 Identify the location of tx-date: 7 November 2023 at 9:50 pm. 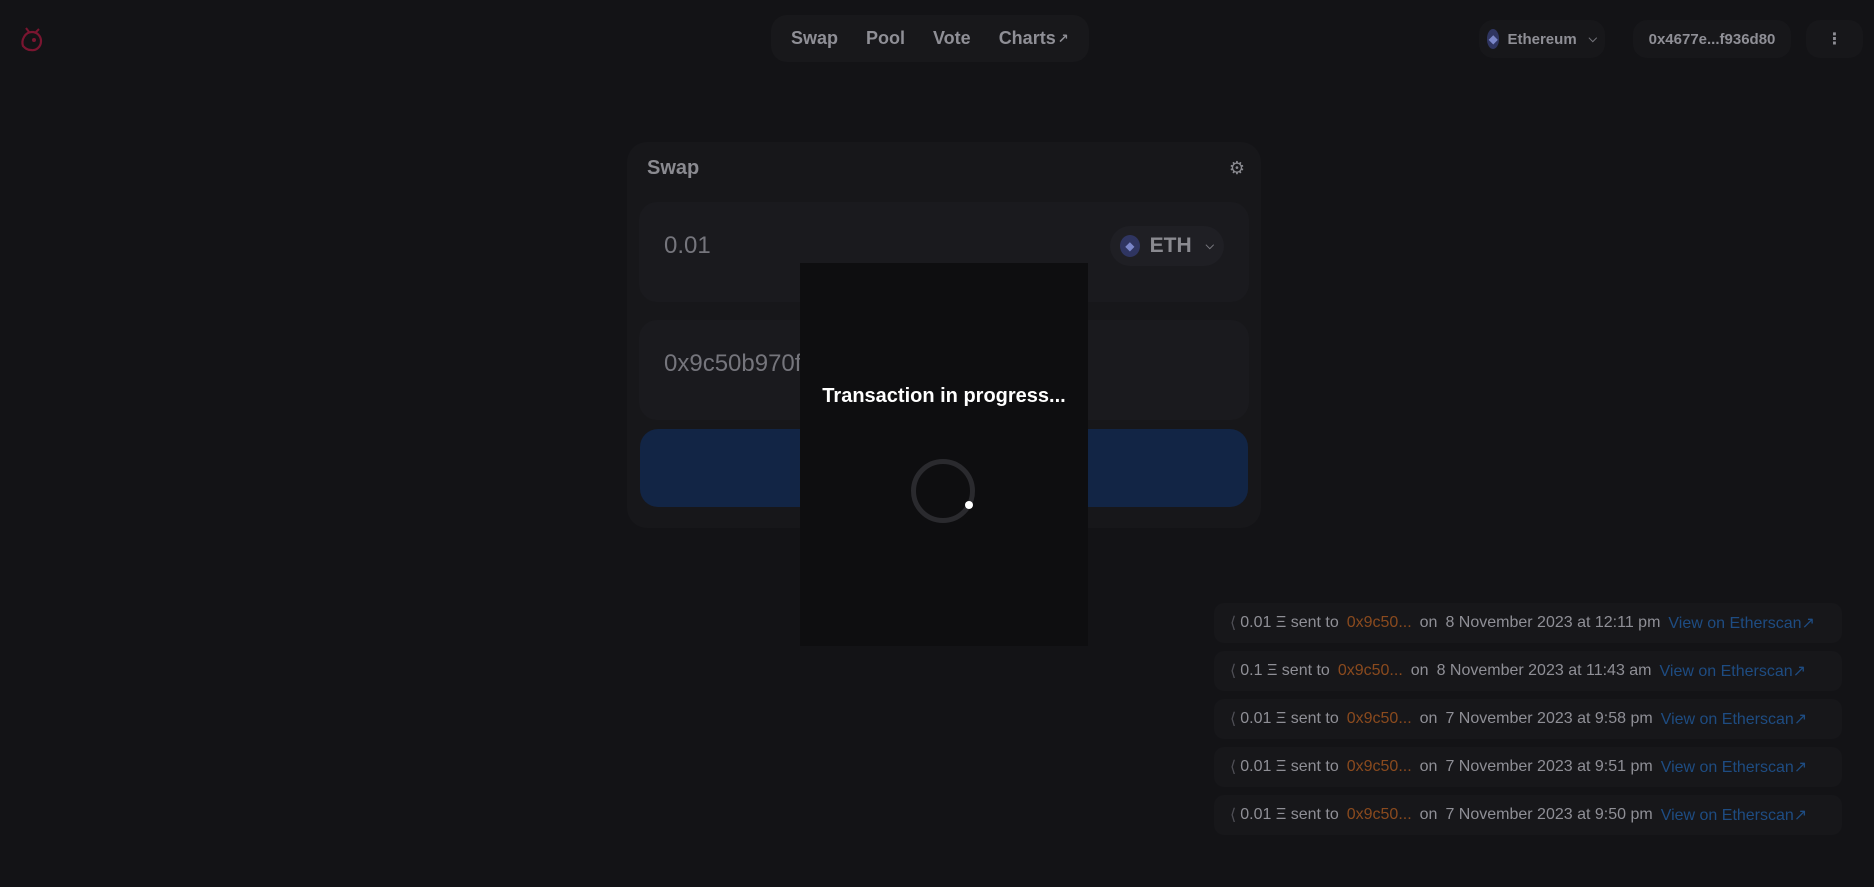
(1549, 814).